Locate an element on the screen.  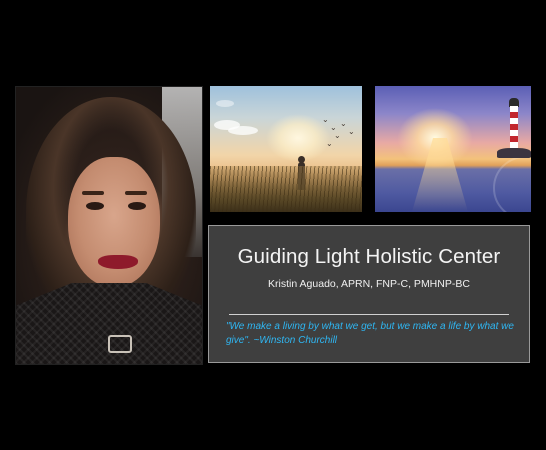
portrait-right-eye is located at coordinates (137, 206).